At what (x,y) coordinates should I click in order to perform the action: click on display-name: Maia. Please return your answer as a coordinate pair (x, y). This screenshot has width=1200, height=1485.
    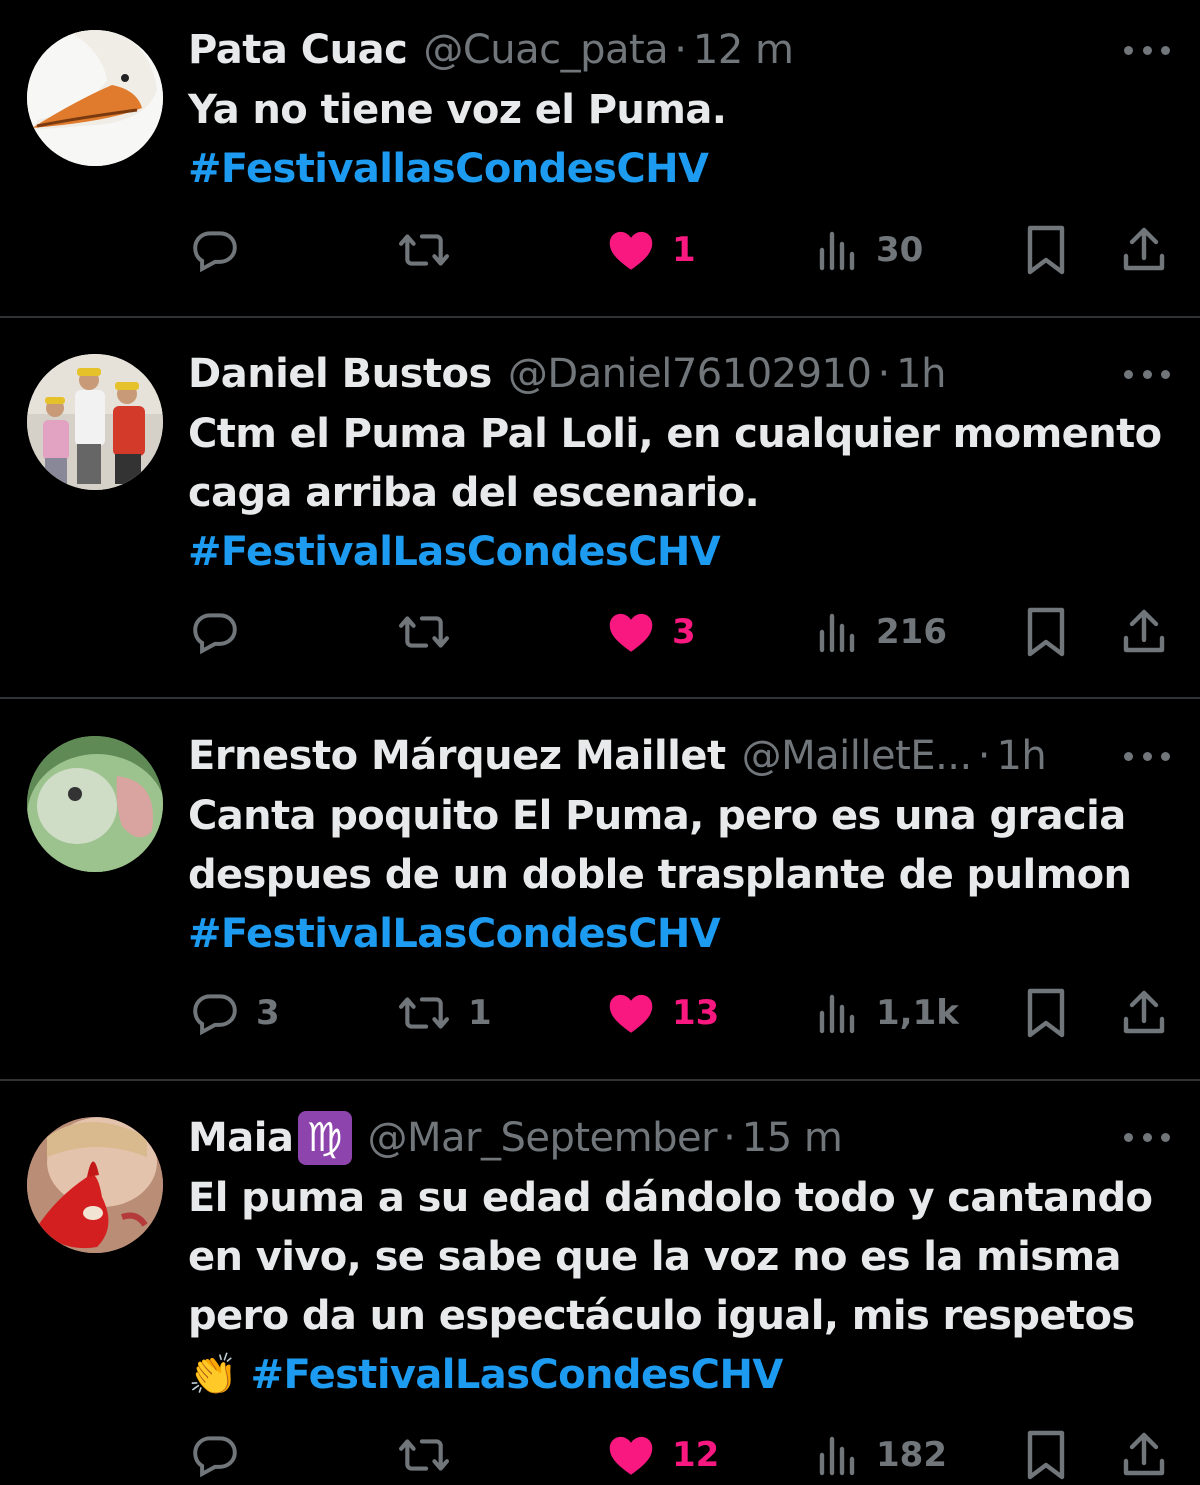
    Looking at the image, I should click on (241, 1138).